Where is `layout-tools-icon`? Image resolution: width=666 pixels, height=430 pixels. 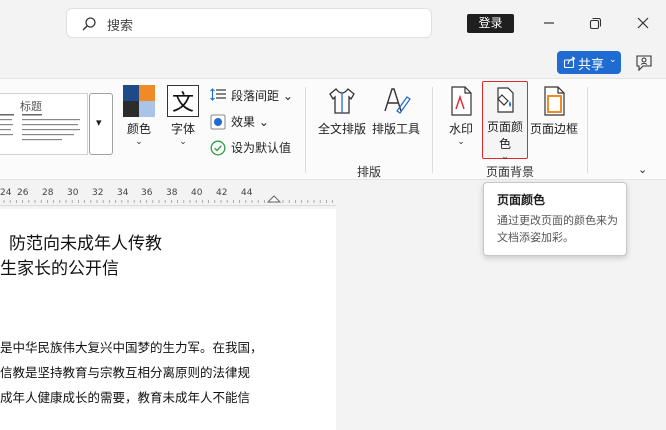 layout-tools-icon is located at coordinates (397, 101).